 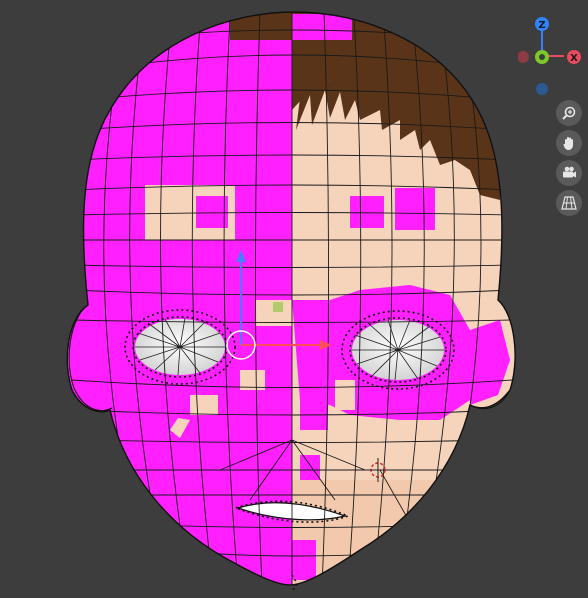 What do you see at coordinates (541, 25) in the screenshot?
I see `svg-text: Z` at bounding box center [541, 25].